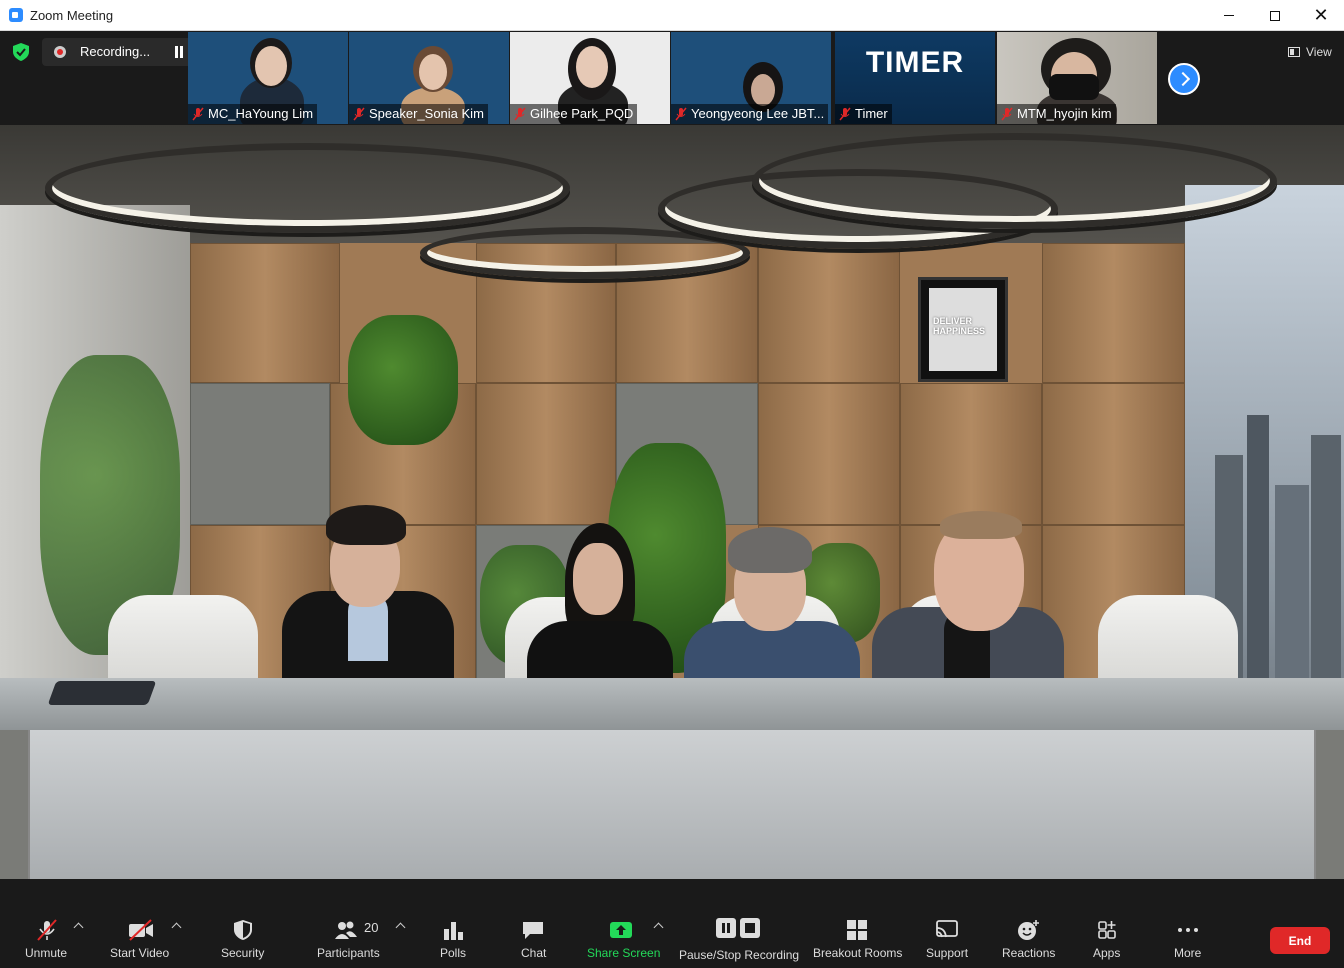 This screenshot has height=968, width=1344. What do you see at coordinates (1184, 79) in the screenshot?
I see `next-page-button` at bounding box center [1184, 79].